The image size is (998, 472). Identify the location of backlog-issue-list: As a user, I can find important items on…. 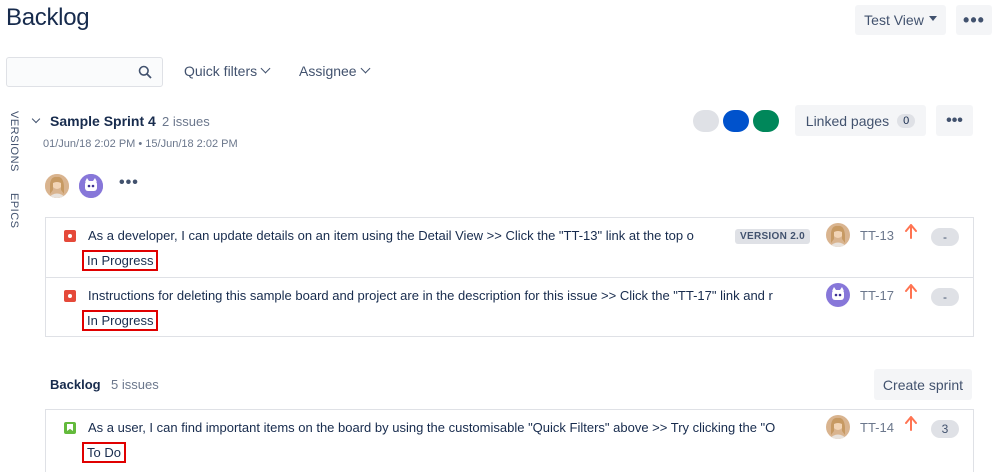
(509, 440).